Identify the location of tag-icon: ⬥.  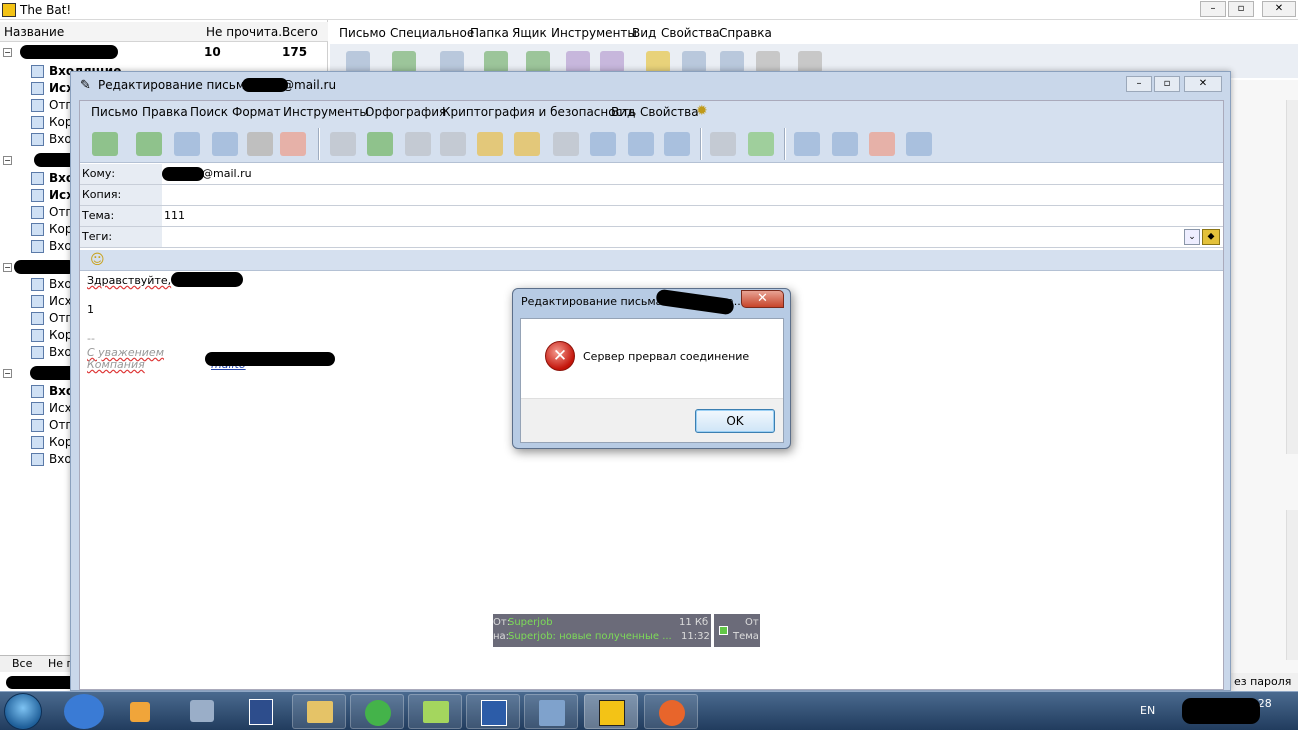
(1211, 237).